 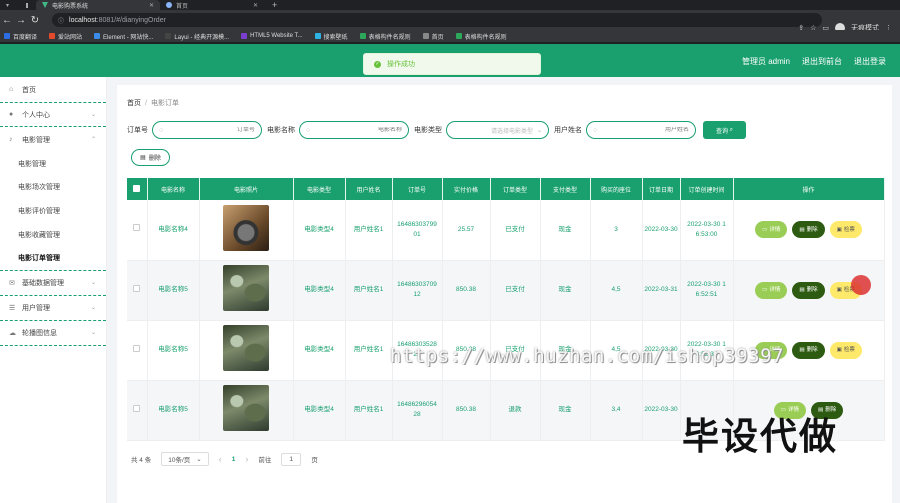 I want to click on sidebar-item-movie-management: ♪ 电影管理 ⌃, so click(x=53, y=139).